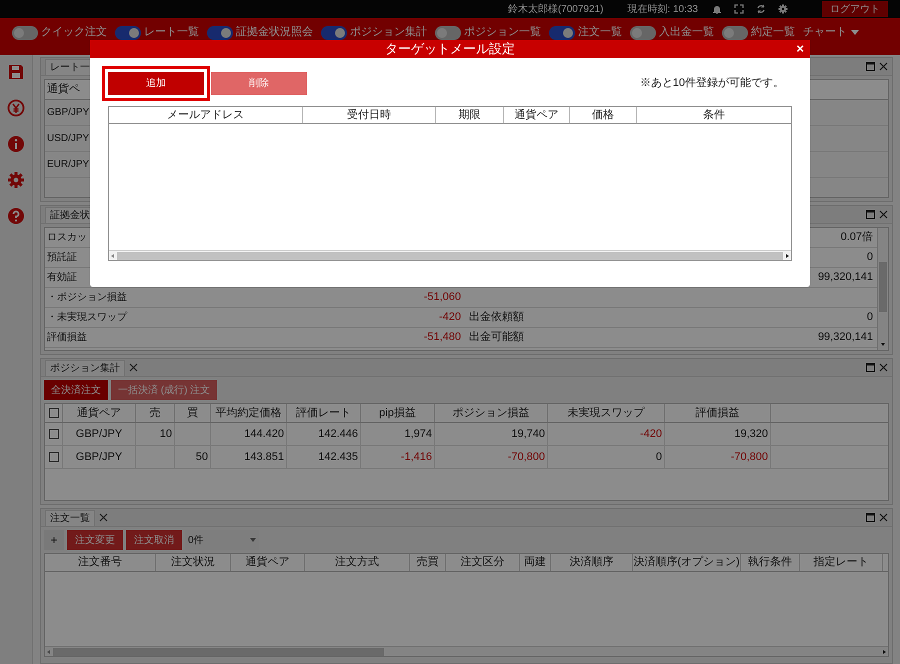 The height and width of the screenshot is (664, 900). Describe the element at coordinates (398, 457) in the screenshot. I see `table-cell: -1,416` at that location.